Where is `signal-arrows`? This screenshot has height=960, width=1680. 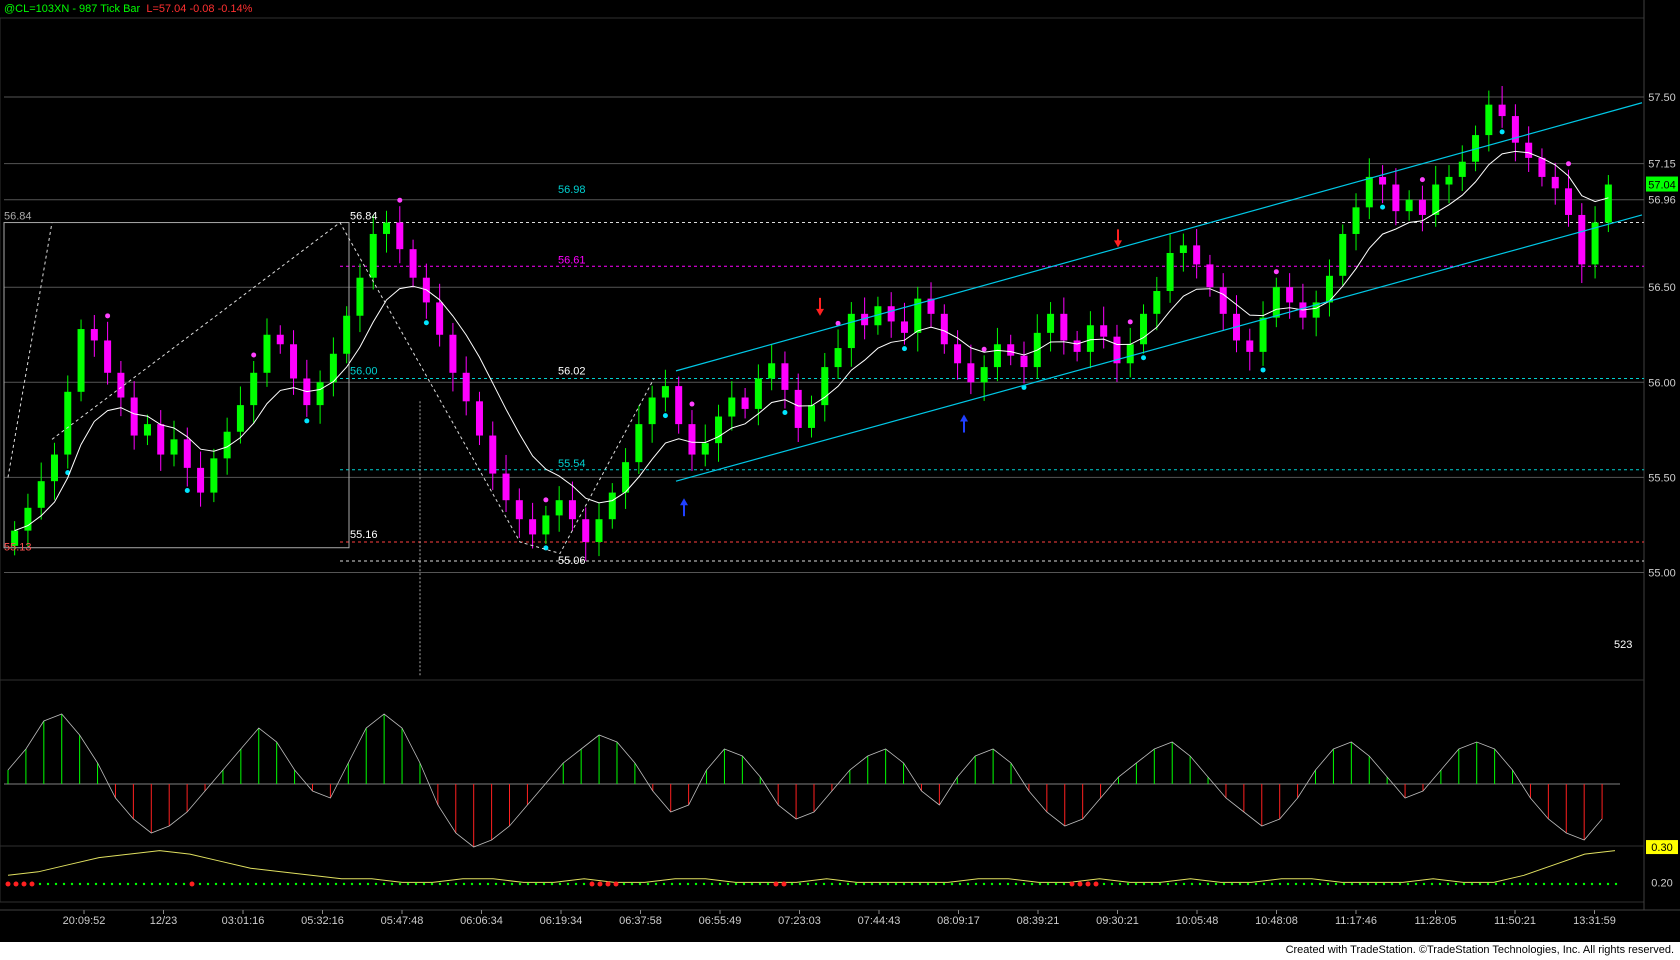
signal-arrows is located at coordinates (901, 373).